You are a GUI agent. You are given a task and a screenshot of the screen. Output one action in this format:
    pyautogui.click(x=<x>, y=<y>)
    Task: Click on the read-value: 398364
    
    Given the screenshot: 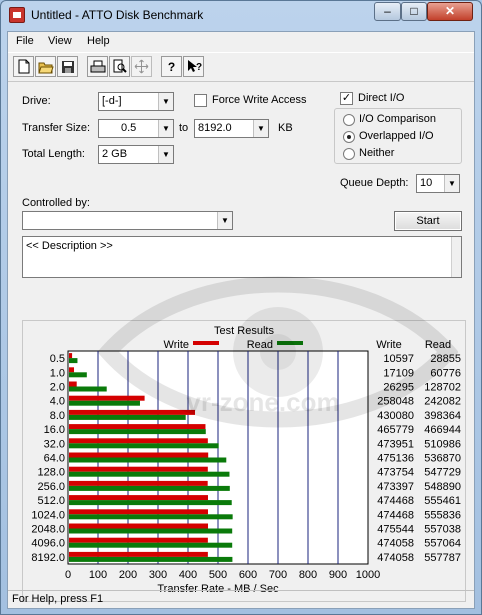 What is the action you would take?
    pyautogui.click(x=442, y=416)
    